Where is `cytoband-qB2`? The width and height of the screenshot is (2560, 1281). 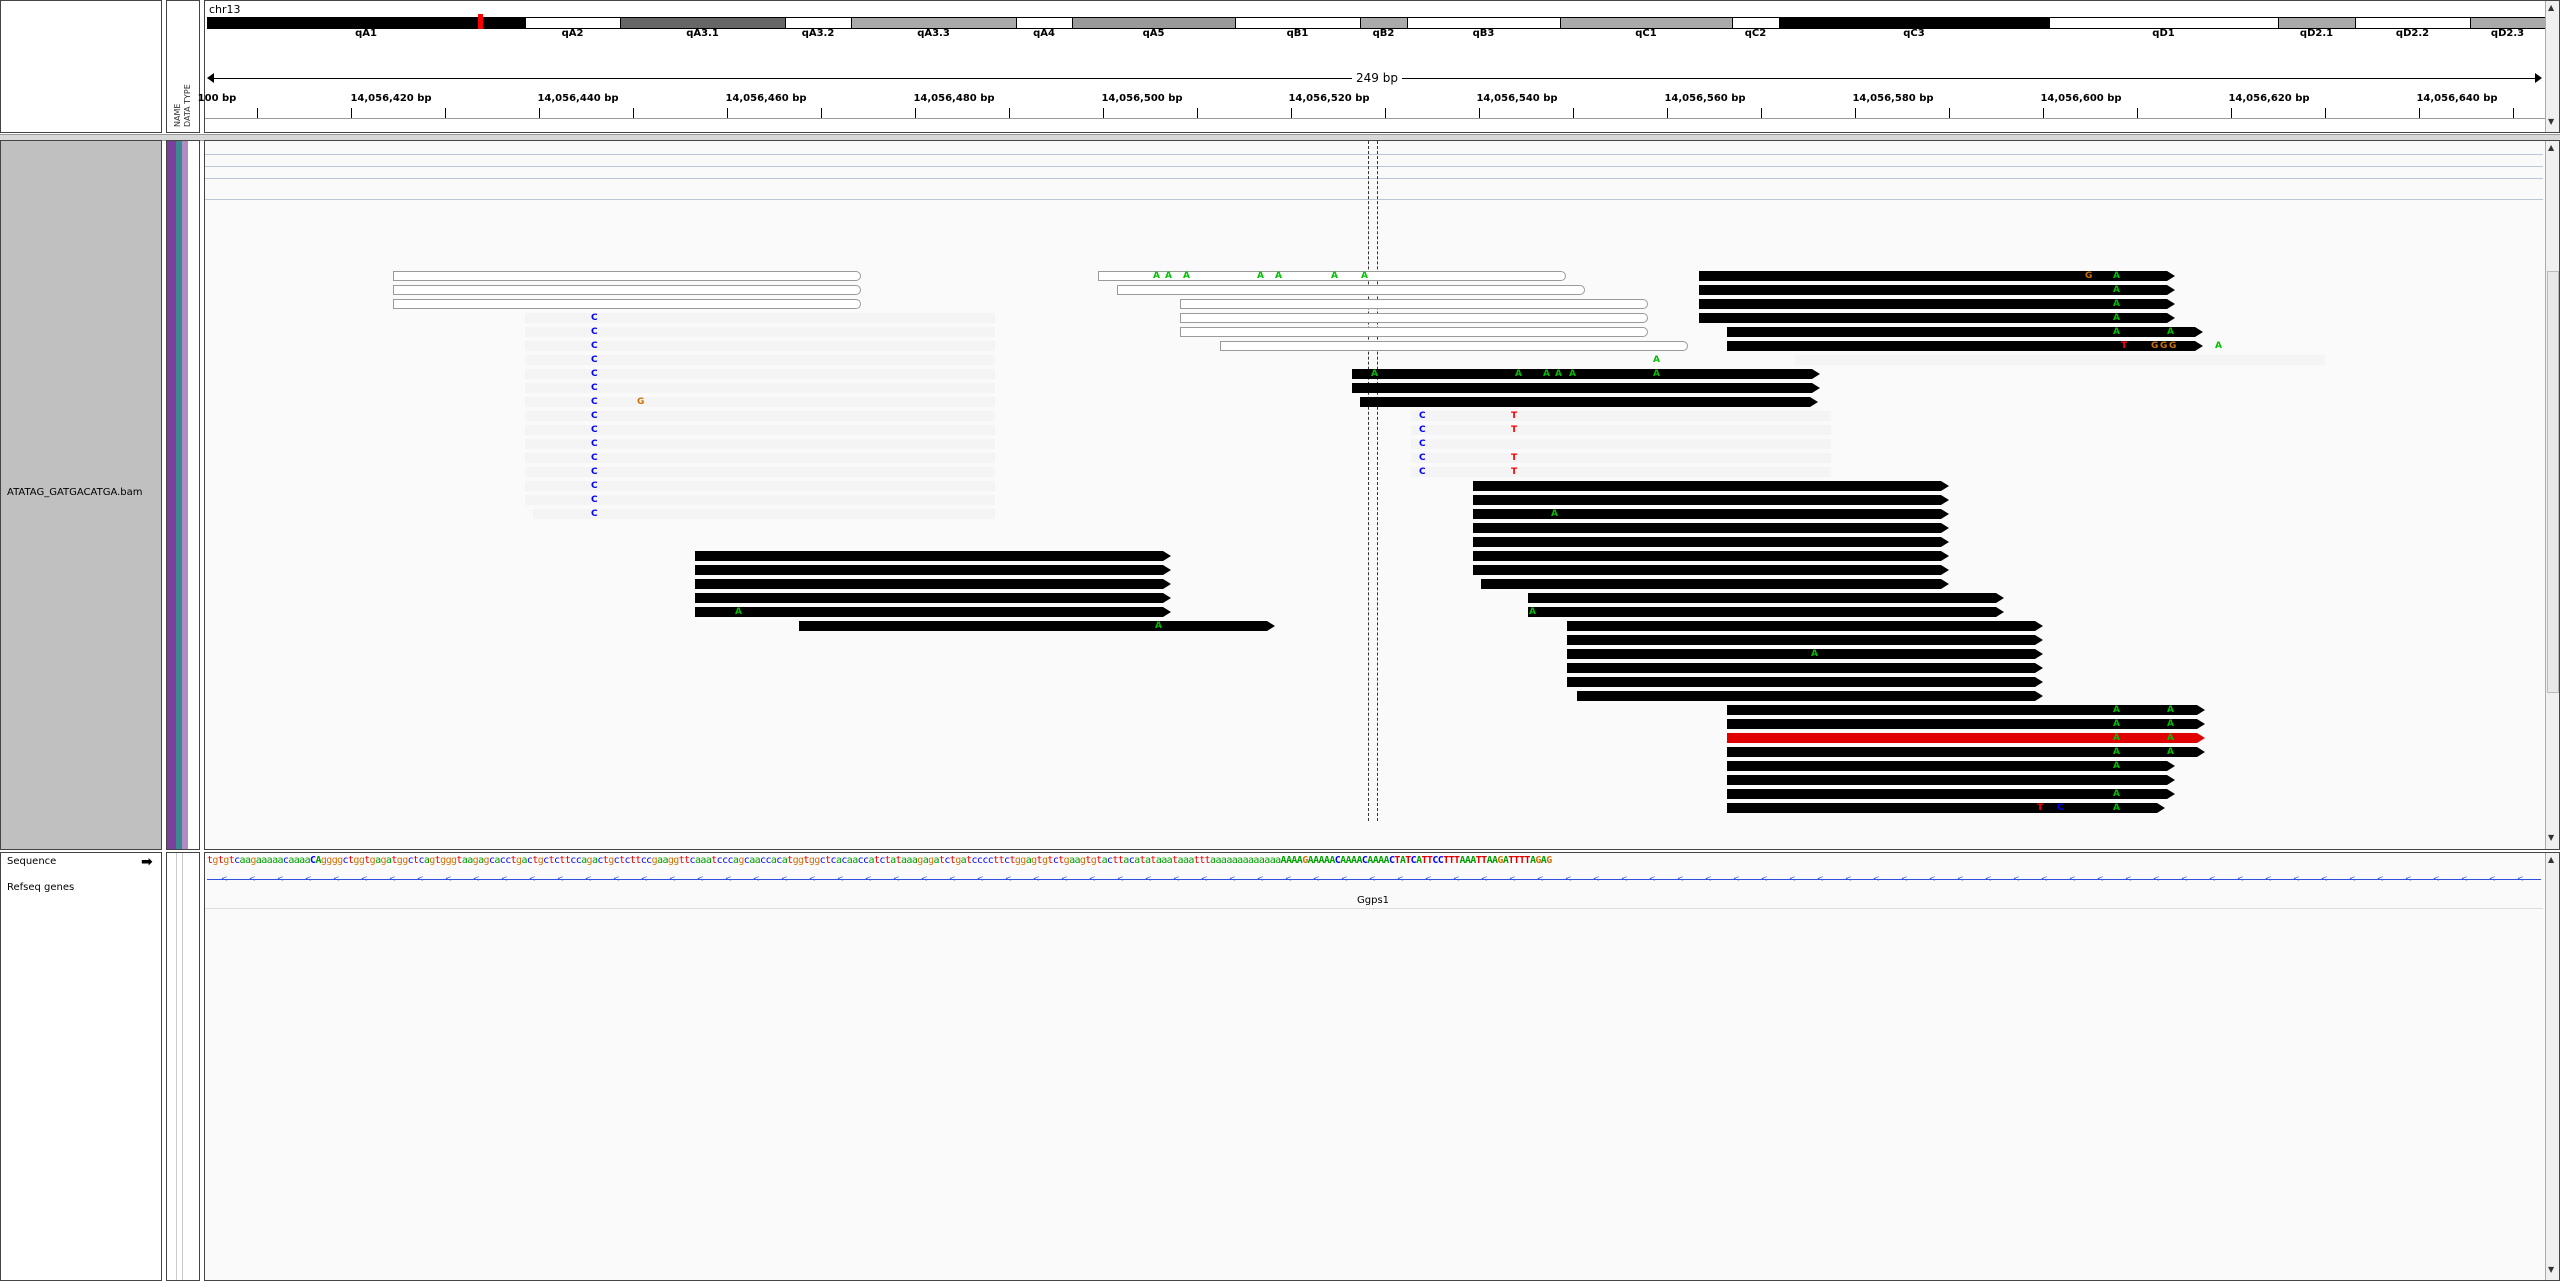
cytoband-qB2 is located at coordinates (1384, 23).